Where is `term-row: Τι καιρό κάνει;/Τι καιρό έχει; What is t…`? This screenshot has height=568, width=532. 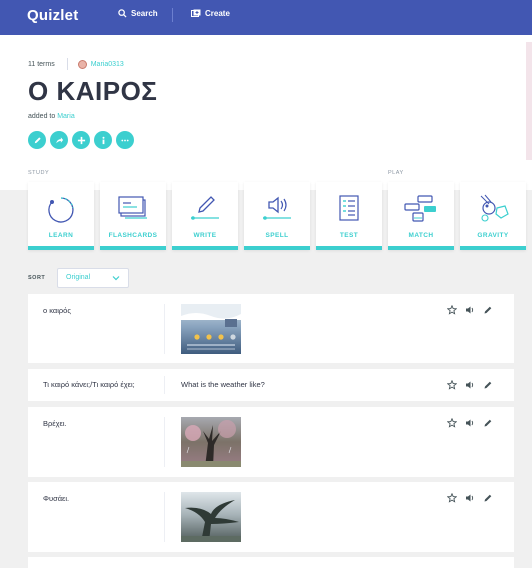
term-row: Τι καιρό κάνει;/Τι καιρό έχει; What is t… is located at coordinates (271, 385).